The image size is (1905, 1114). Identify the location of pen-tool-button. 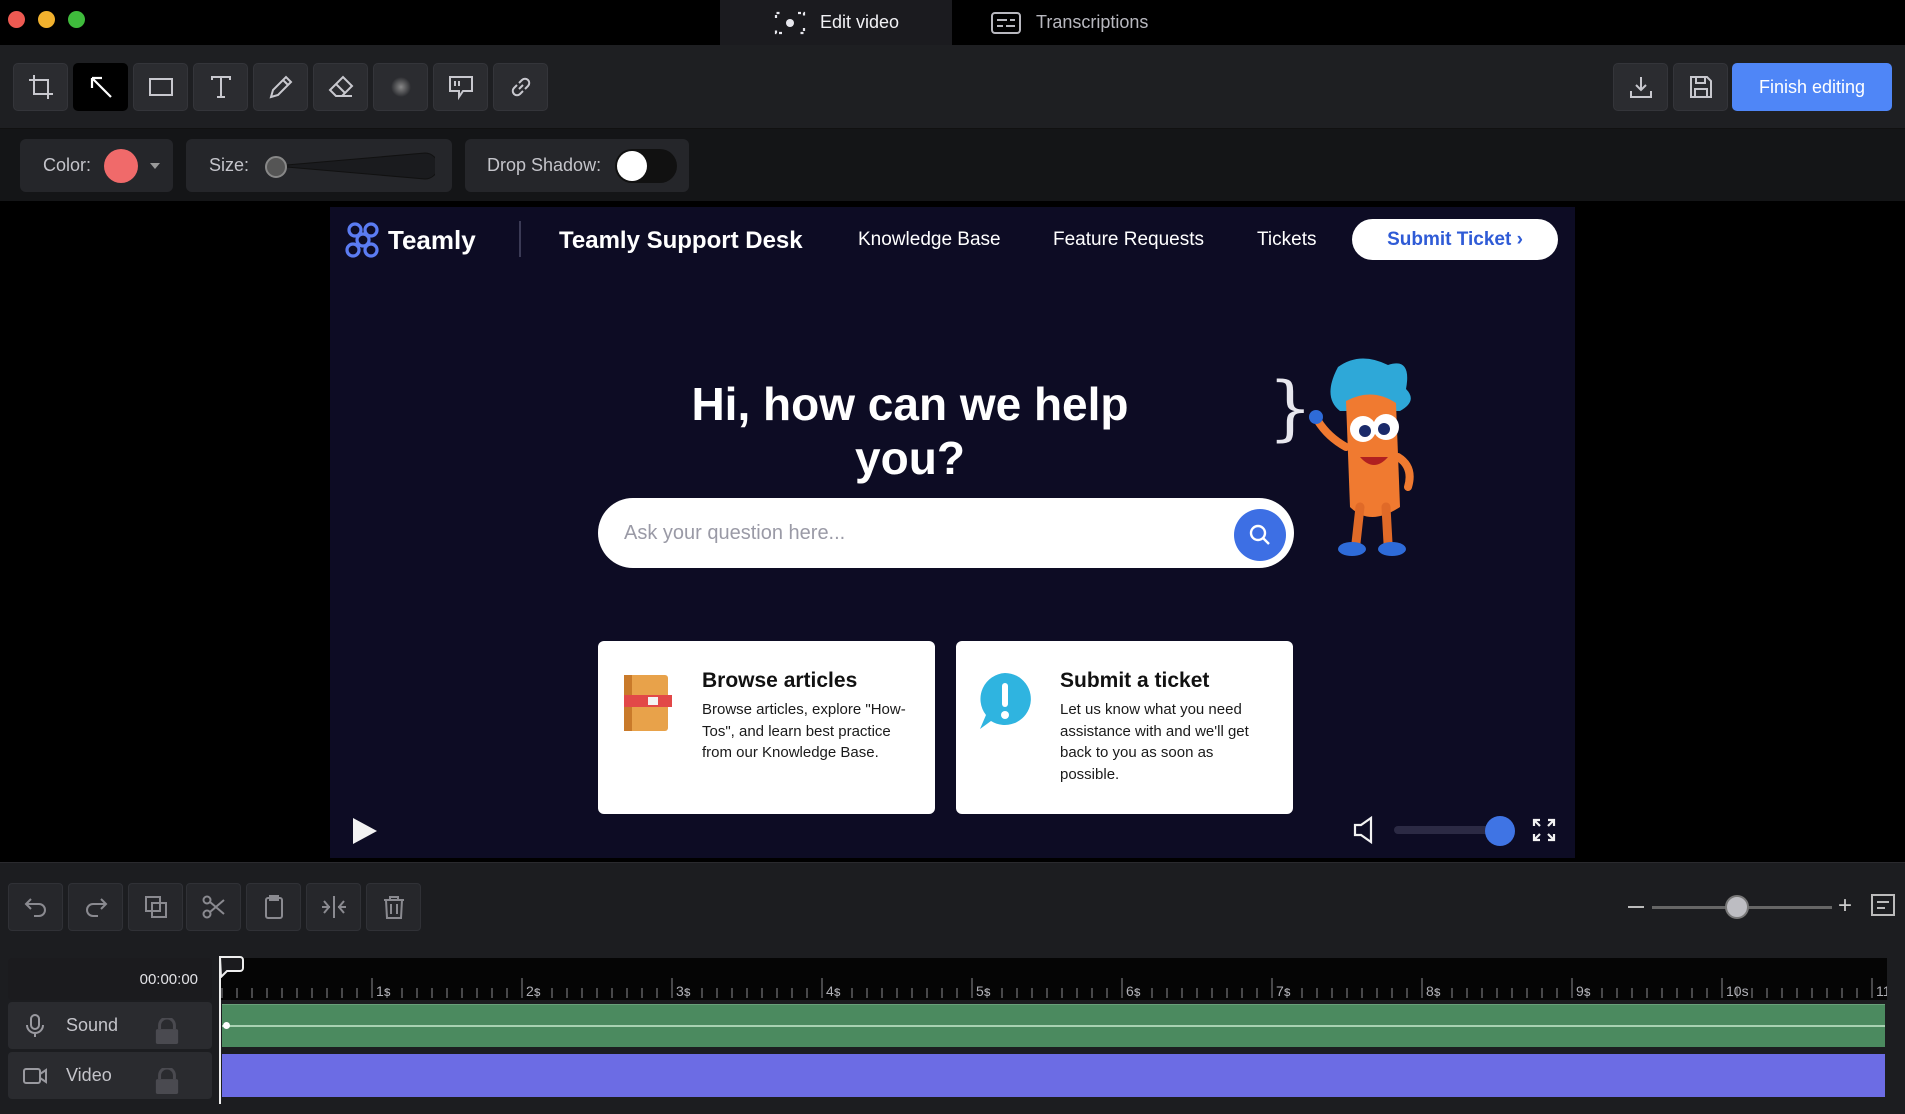
(280, 87).